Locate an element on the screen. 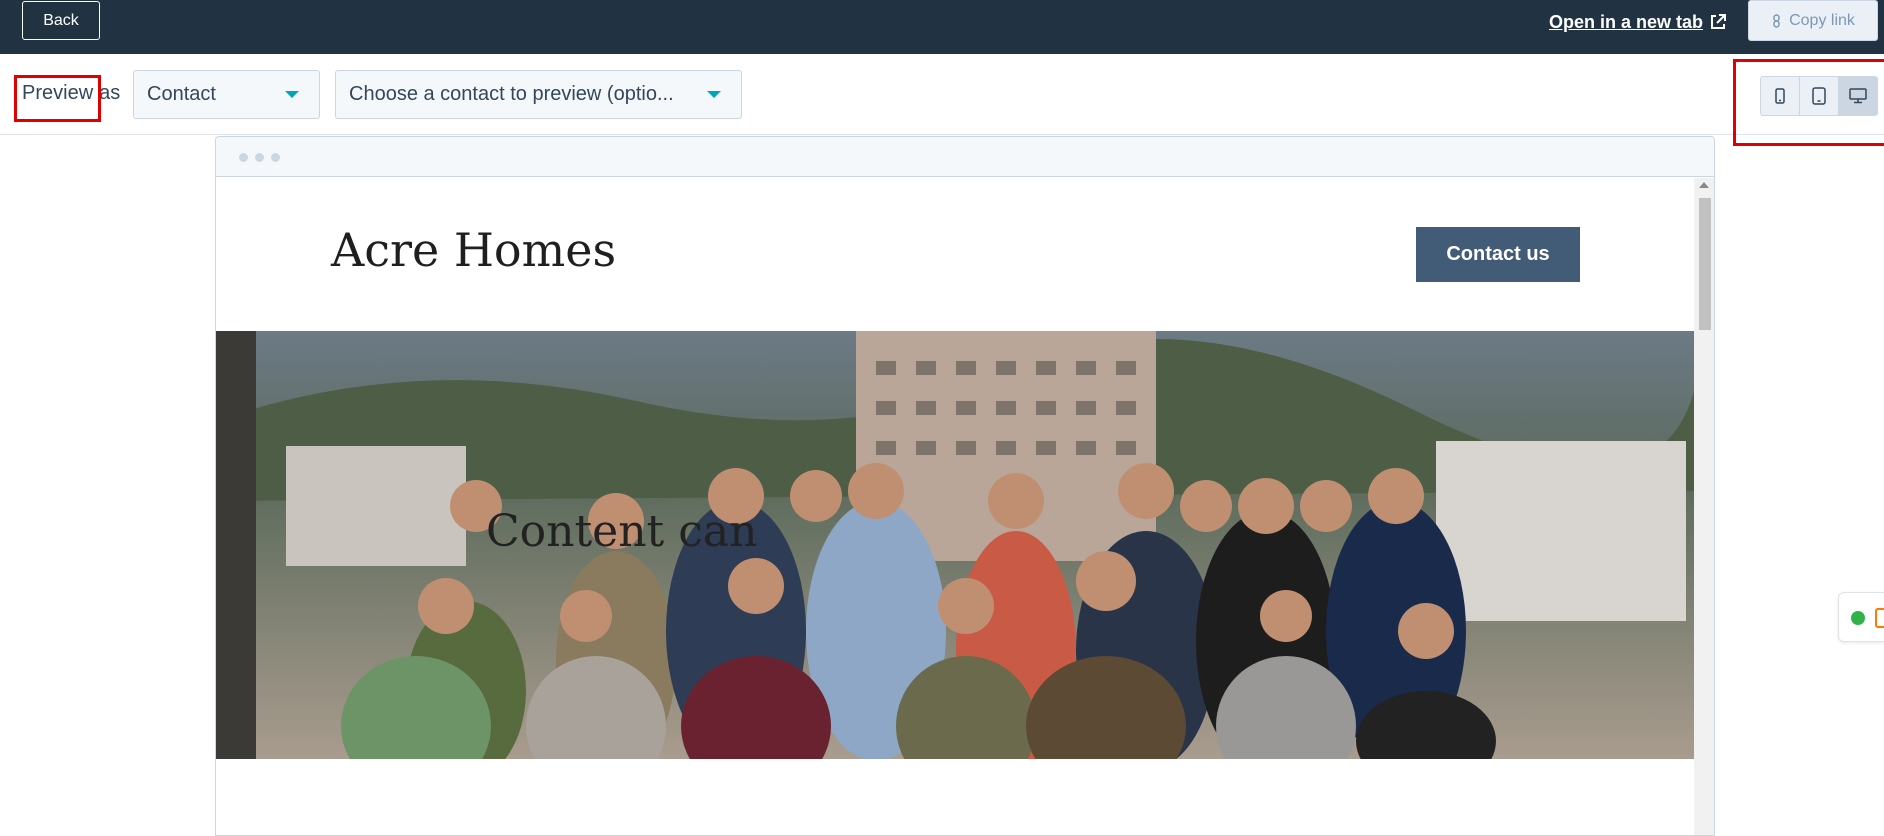 This screenshot has width=1884, height=836. copy-link-label: Copy link is located at coordinates (1822, 20).